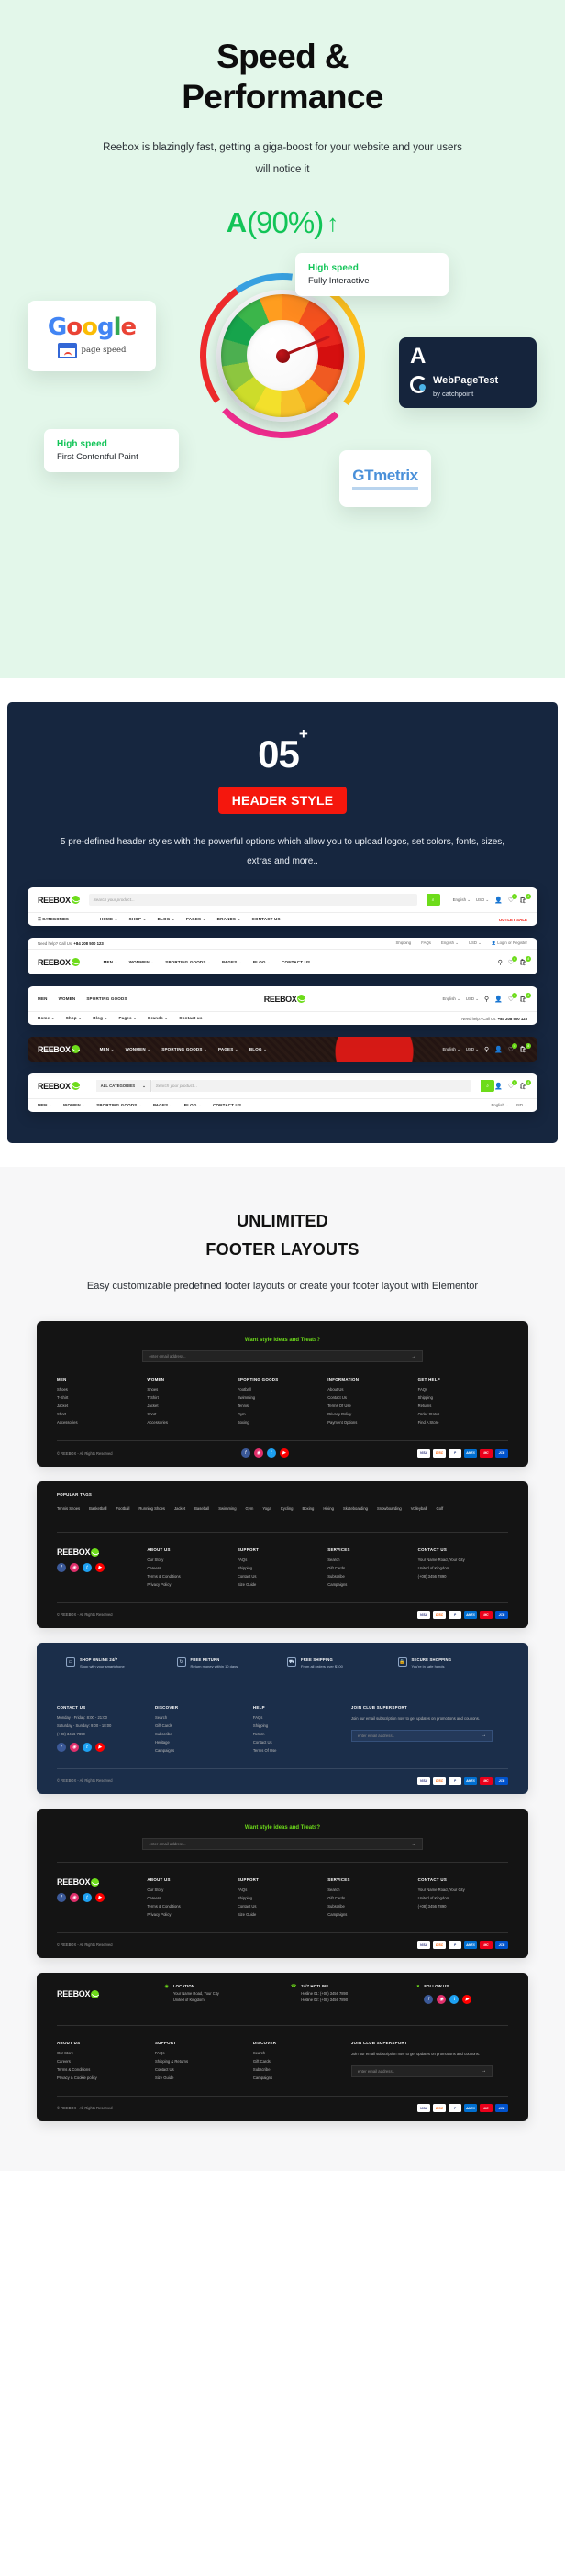 The height and width of the screenshot is (2576, 565). I want to click on tag-item: Tennis Shoes, so click(69, 1508).